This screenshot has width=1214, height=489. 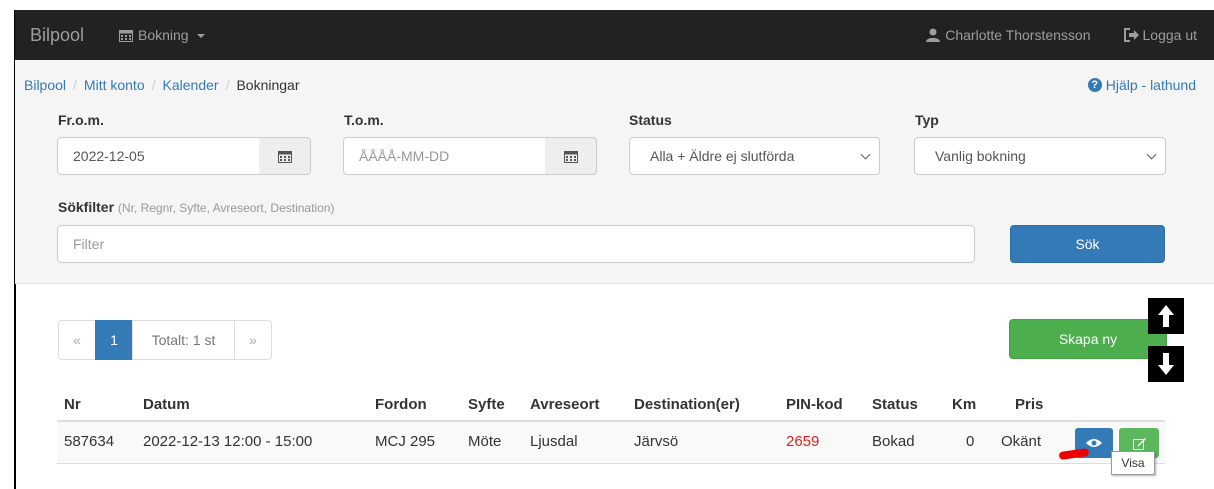 I want to click on scroll-up-button, so click(x=1166, y=316).